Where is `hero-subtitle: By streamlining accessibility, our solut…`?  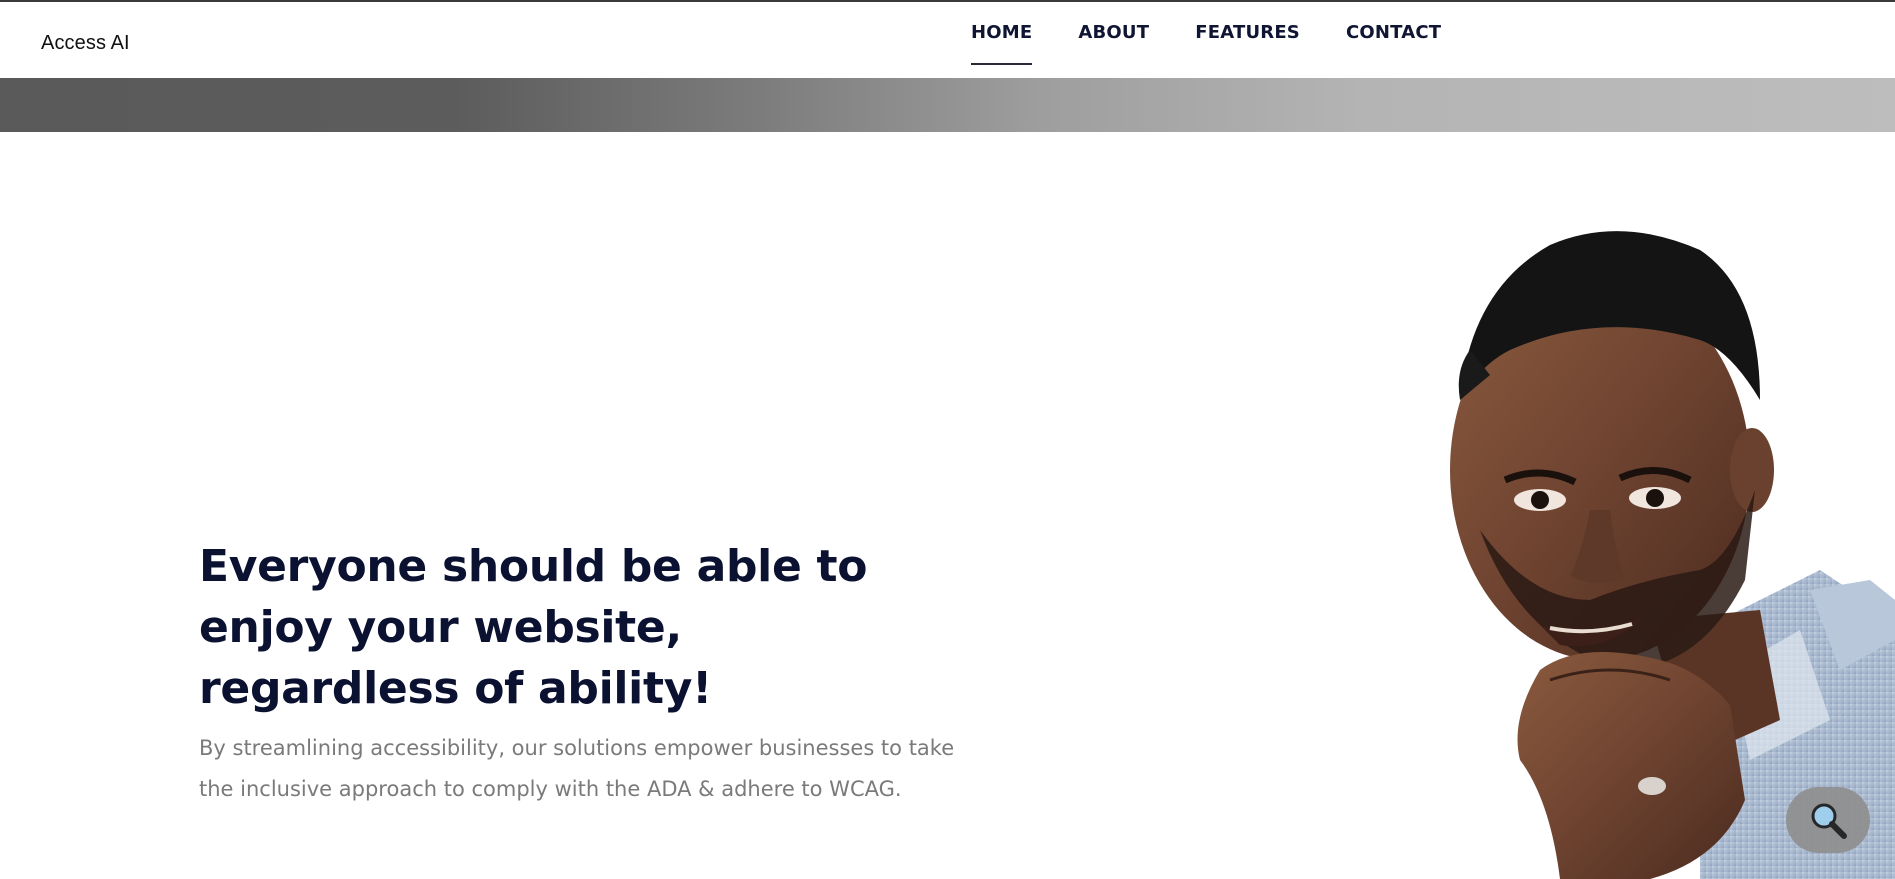 hero-subtitle: By streamlining accessibility, our solut… is located at coordinates (579, 769).